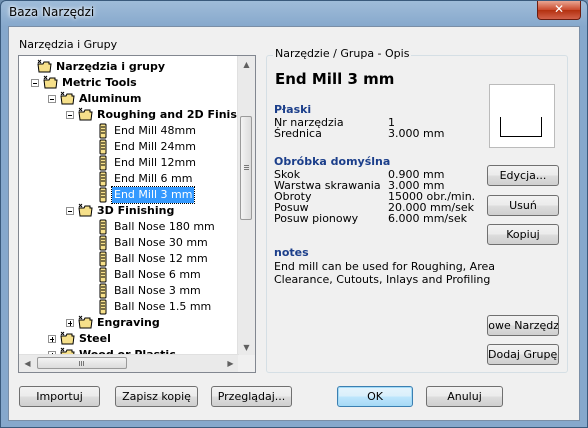  What do you see at coordinates (52, 12) in the screenshot?
I see `window-title: Baza Narzędzi` at bounding box center [52, 12].